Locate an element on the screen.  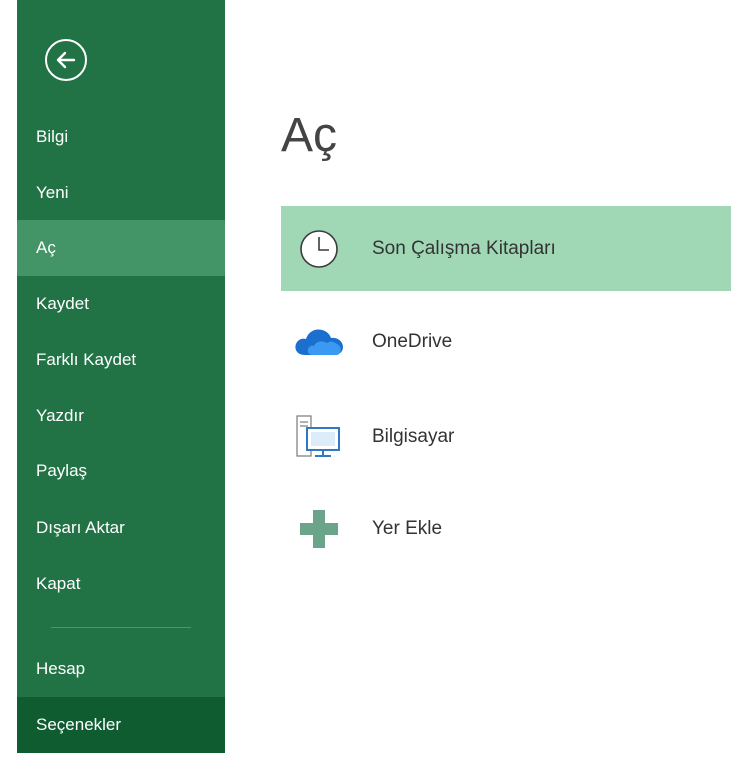
nav-item-hesap: Hesap is located at coordinates (121, 669).